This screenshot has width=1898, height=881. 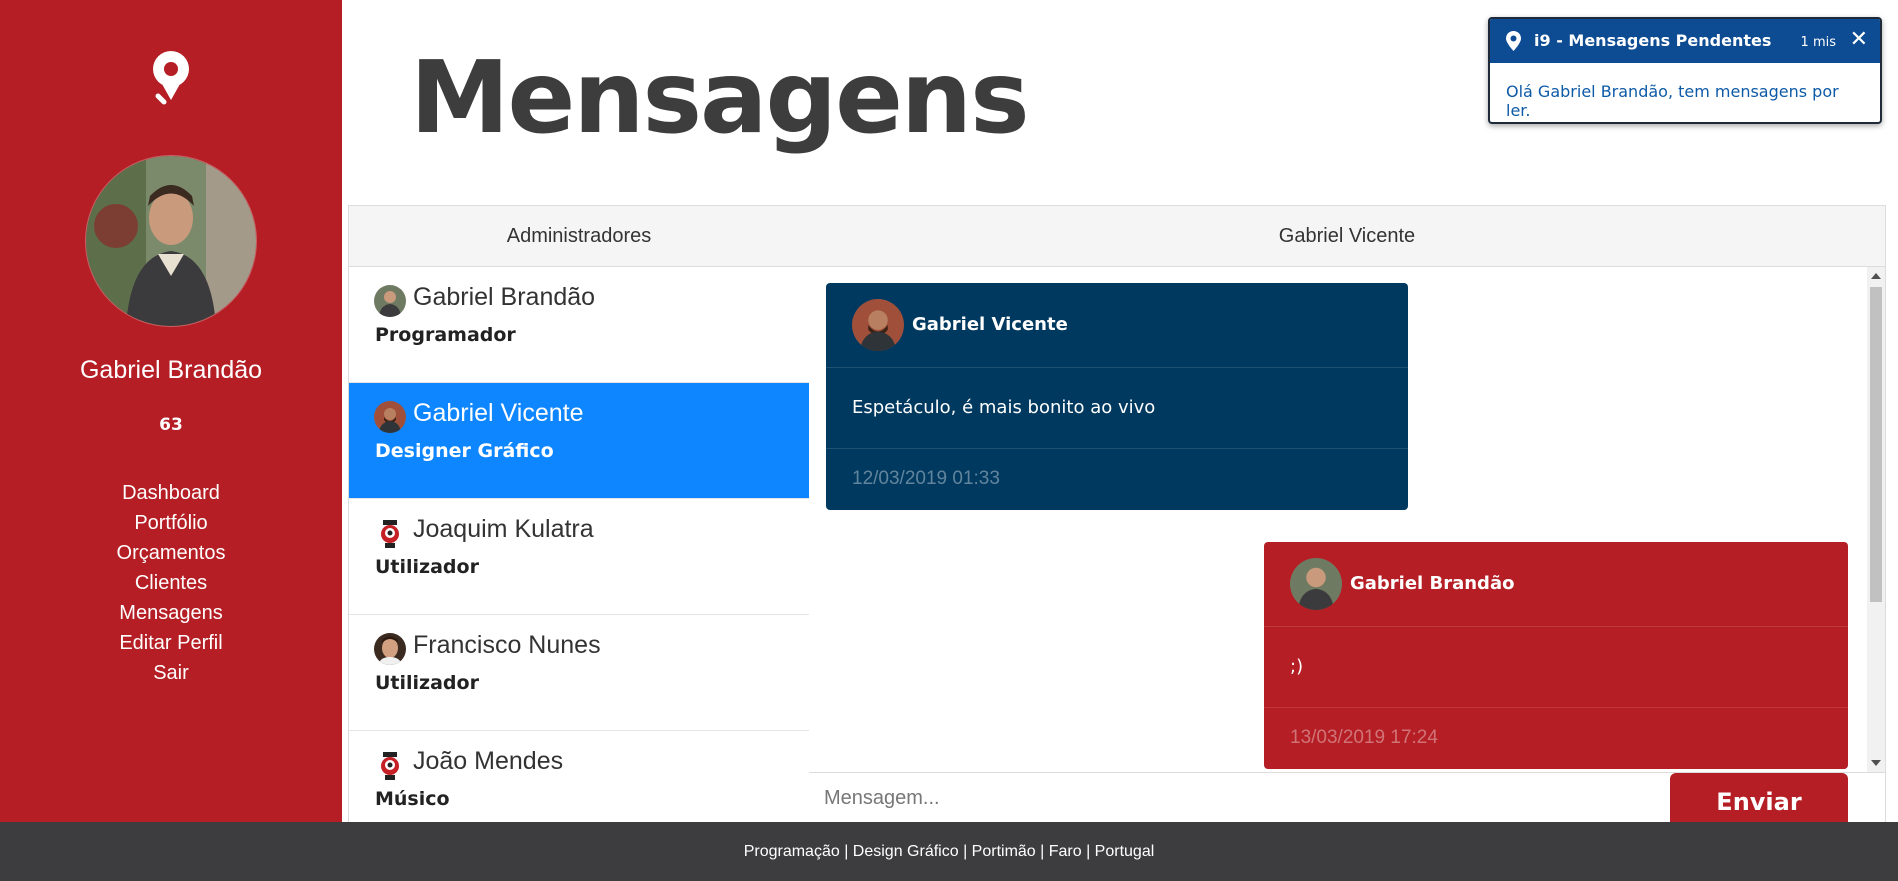 What do you see at coordinates (1653, 40) in the screenshot?
I see `toast-title: i9 - Mensagens Pendentes` at bounding box center [1653, 40].